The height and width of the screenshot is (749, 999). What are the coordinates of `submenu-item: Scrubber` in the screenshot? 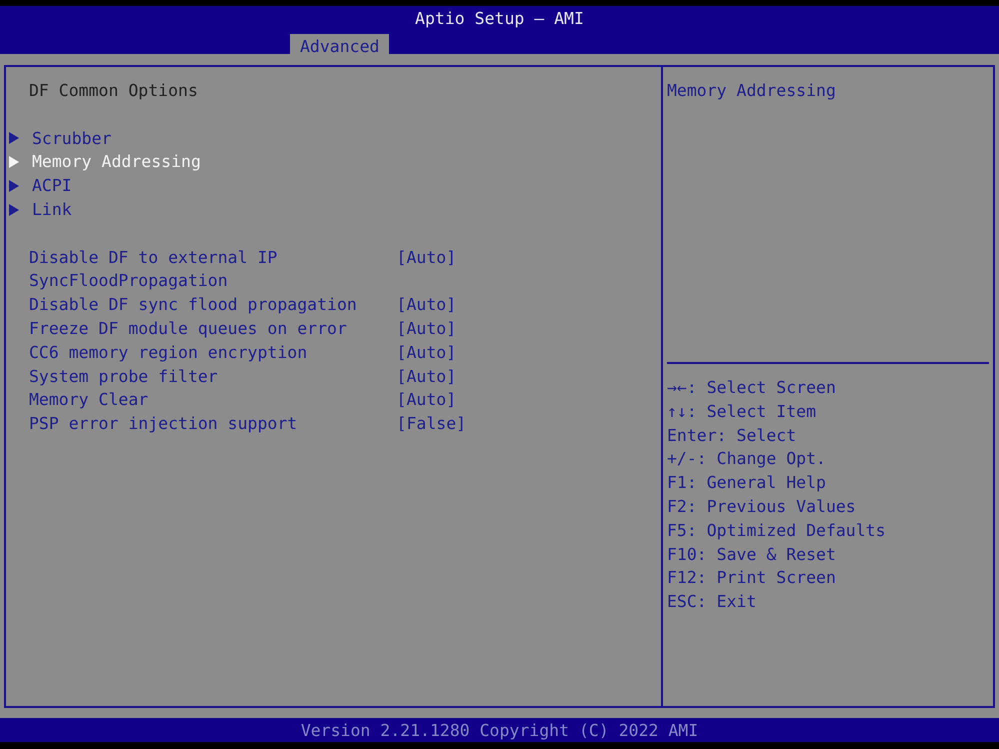 It's located at (59, 138).